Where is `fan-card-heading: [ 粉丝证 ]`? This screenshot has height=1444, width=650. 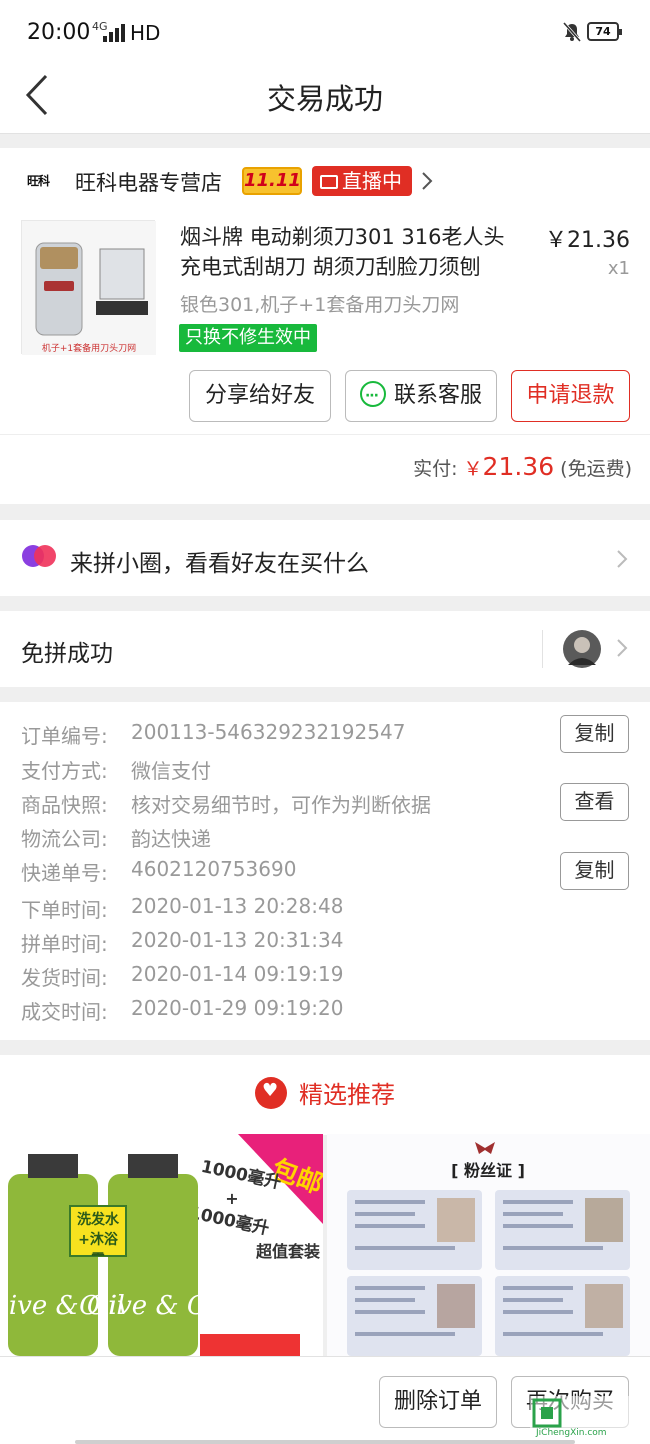
fan-card-heading: [ 粉丝证 ] is located at coordinates (488, 1170).